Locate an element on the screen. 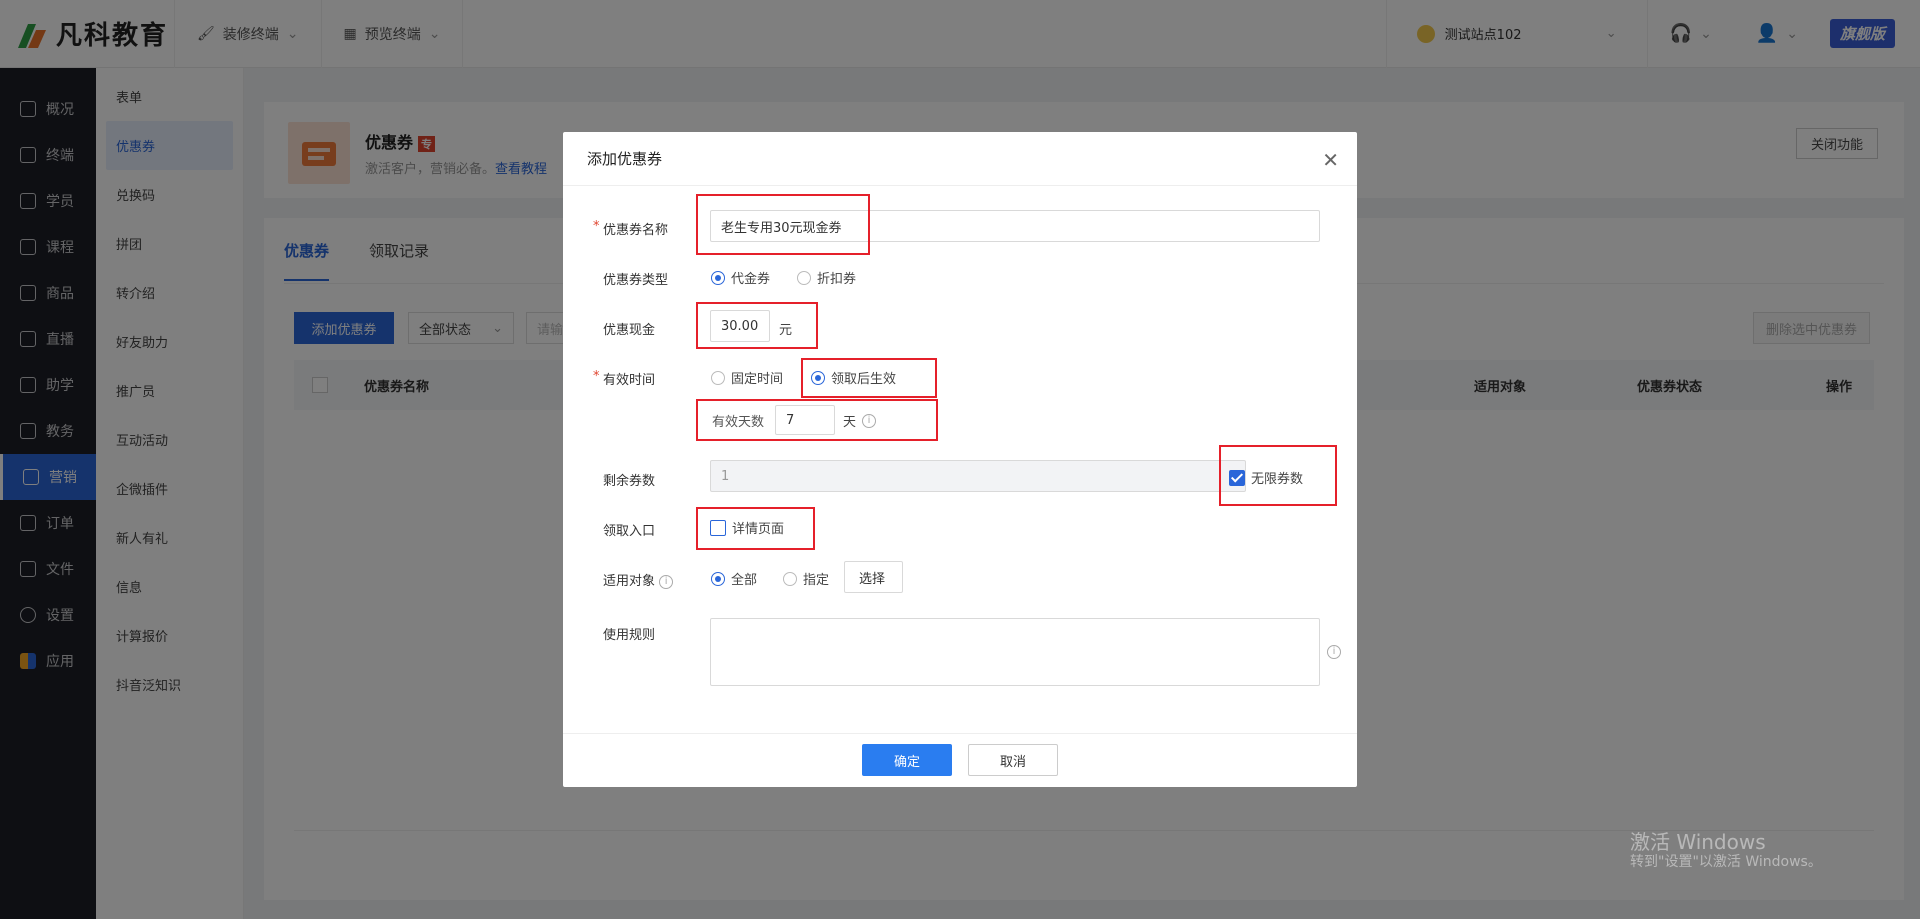  dialog-header: 添加优惠券 is located at coordinates (960, 159).